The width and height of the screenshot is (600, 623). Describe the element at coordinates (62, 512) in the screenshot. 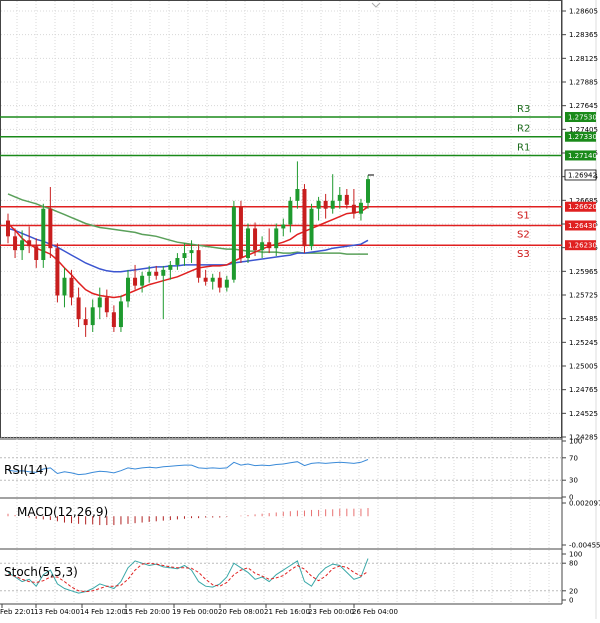

I see `macd-label: MACD(12,26,9)` at that location.